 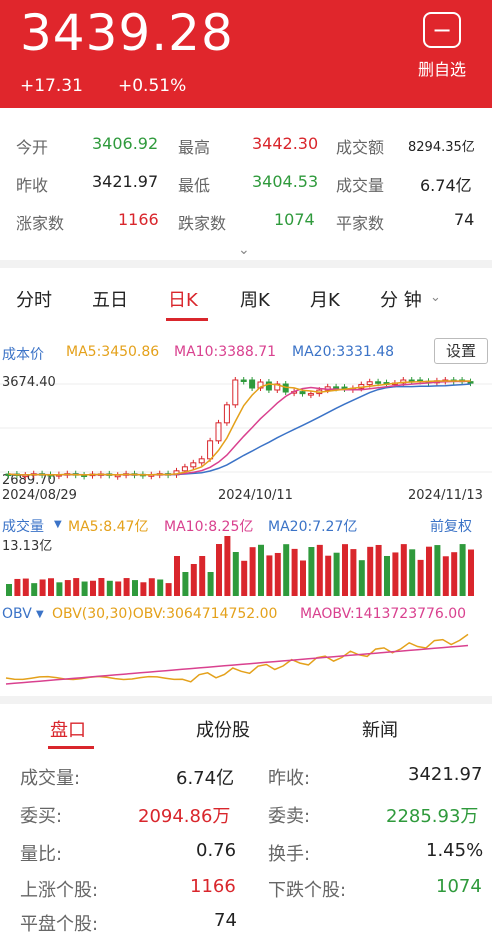 I want to click on high-label: 最高, so click(x=194, y=147).